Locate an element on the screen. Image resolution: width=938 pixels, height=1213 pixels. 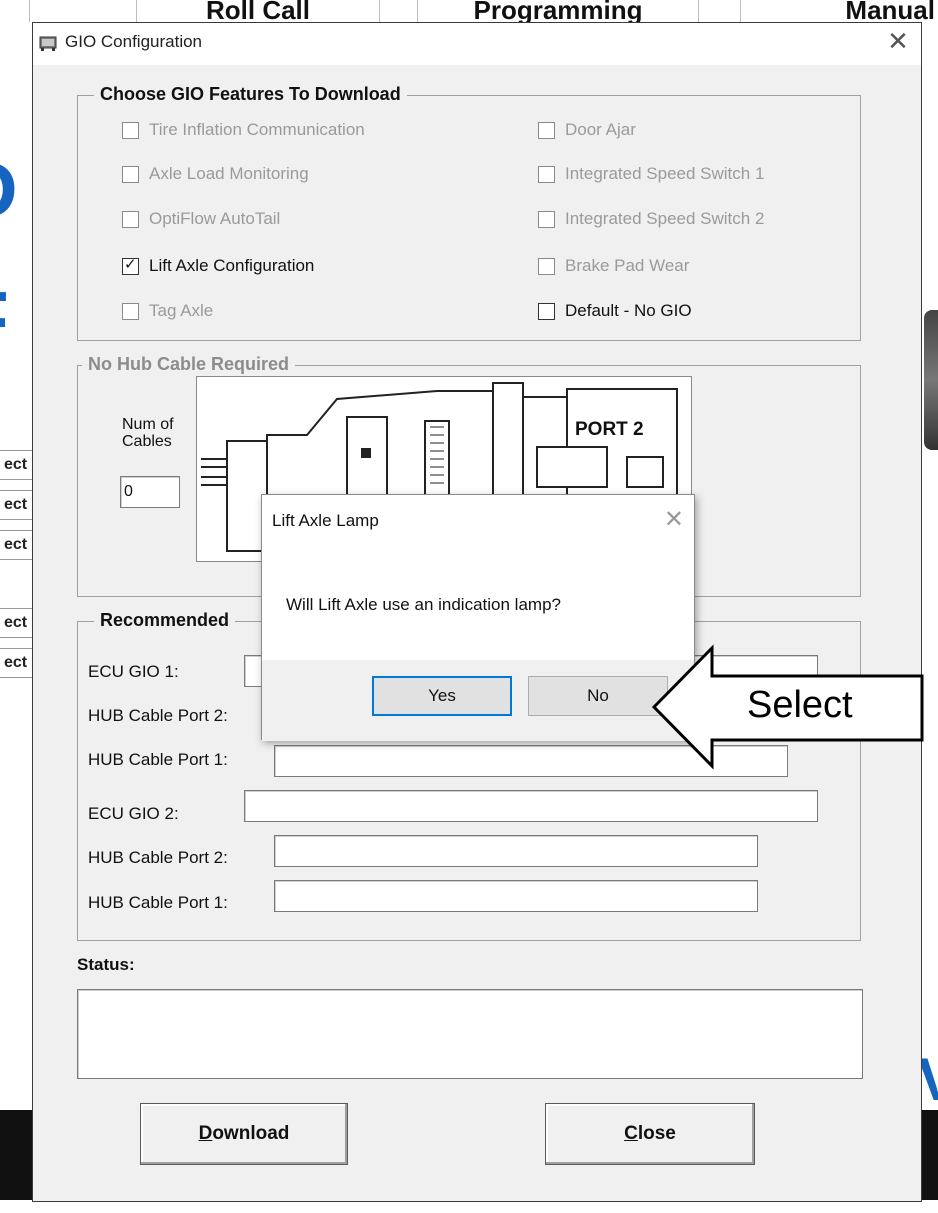
checkbox-brake-pad: Brake Pad Wear is located at coordinates (613, 266).